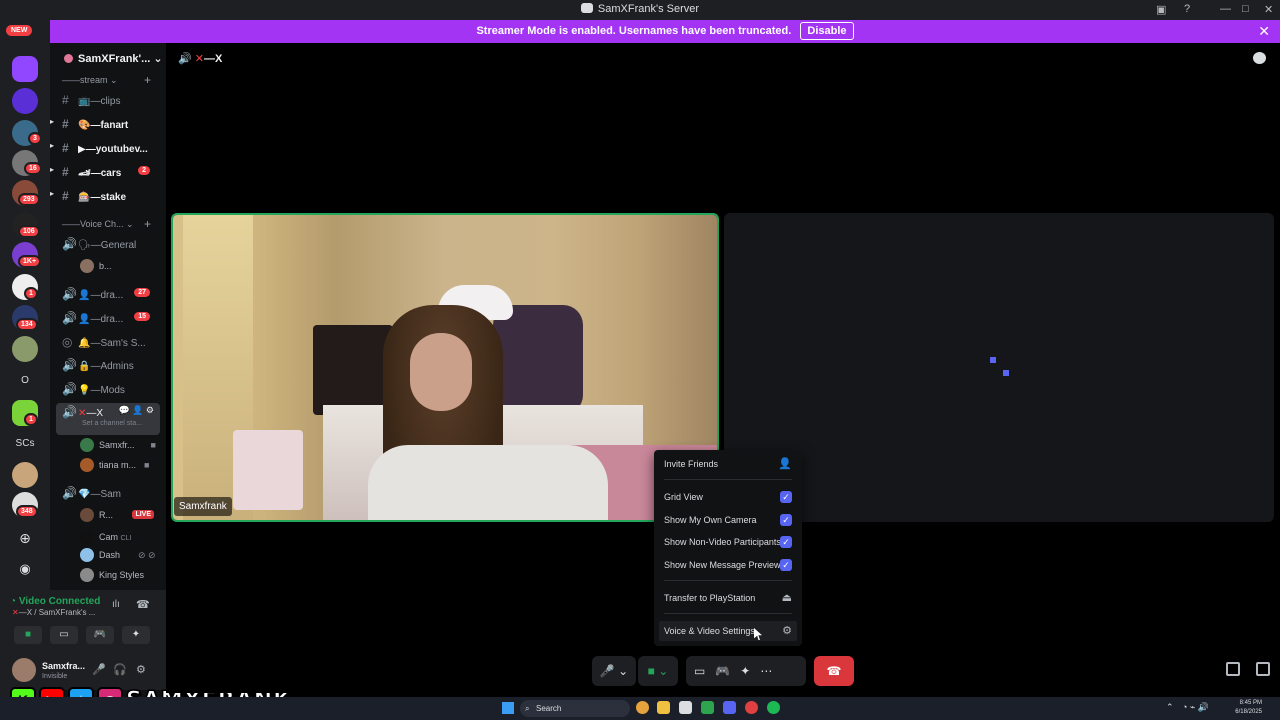 This screenshot has height=720, width=1280. Describe the element at coordinates (116, 604) in the screenshot. I see `noise-suppression-icon: ılı` at that location.